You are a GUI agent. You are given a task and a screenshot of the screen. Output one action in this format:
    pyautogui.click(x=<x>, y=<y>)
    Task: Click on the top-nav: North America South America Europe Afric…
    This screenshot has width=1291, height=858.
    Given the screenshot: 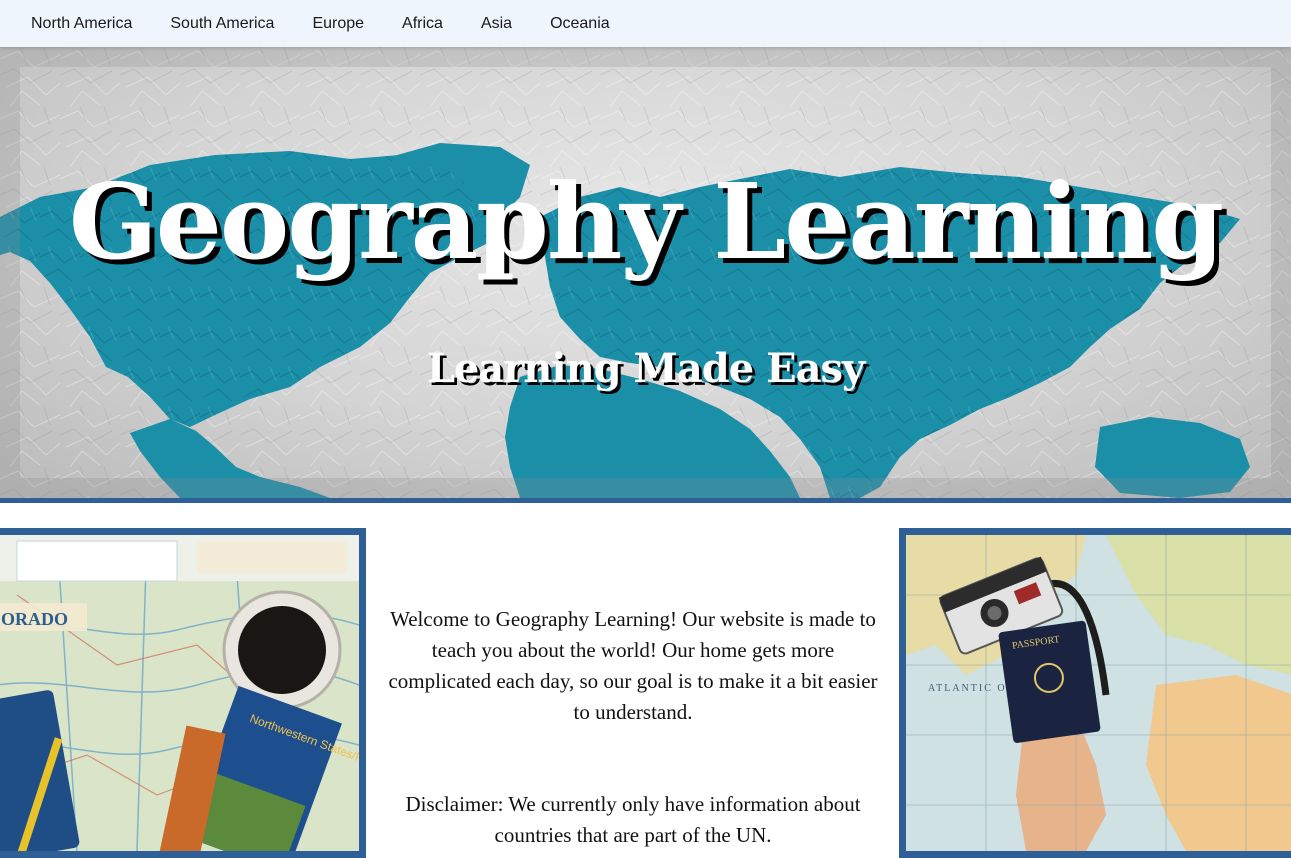 What is the action you would take?
    pyautogui.click(x=645, y=23)
    